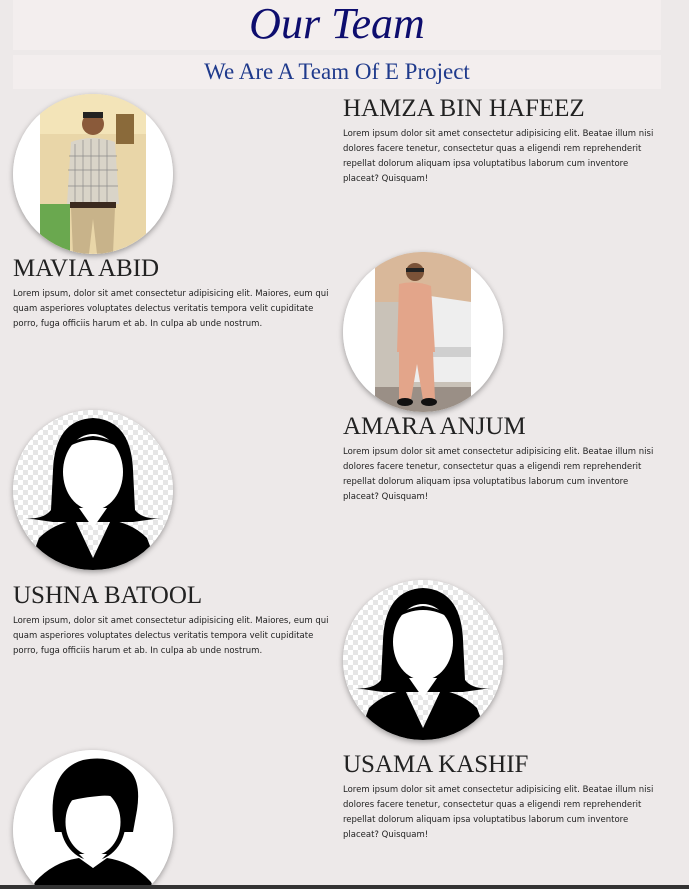  I want to click on subtitle-banner: We Are A Team Of E Project, so click(337, 72).